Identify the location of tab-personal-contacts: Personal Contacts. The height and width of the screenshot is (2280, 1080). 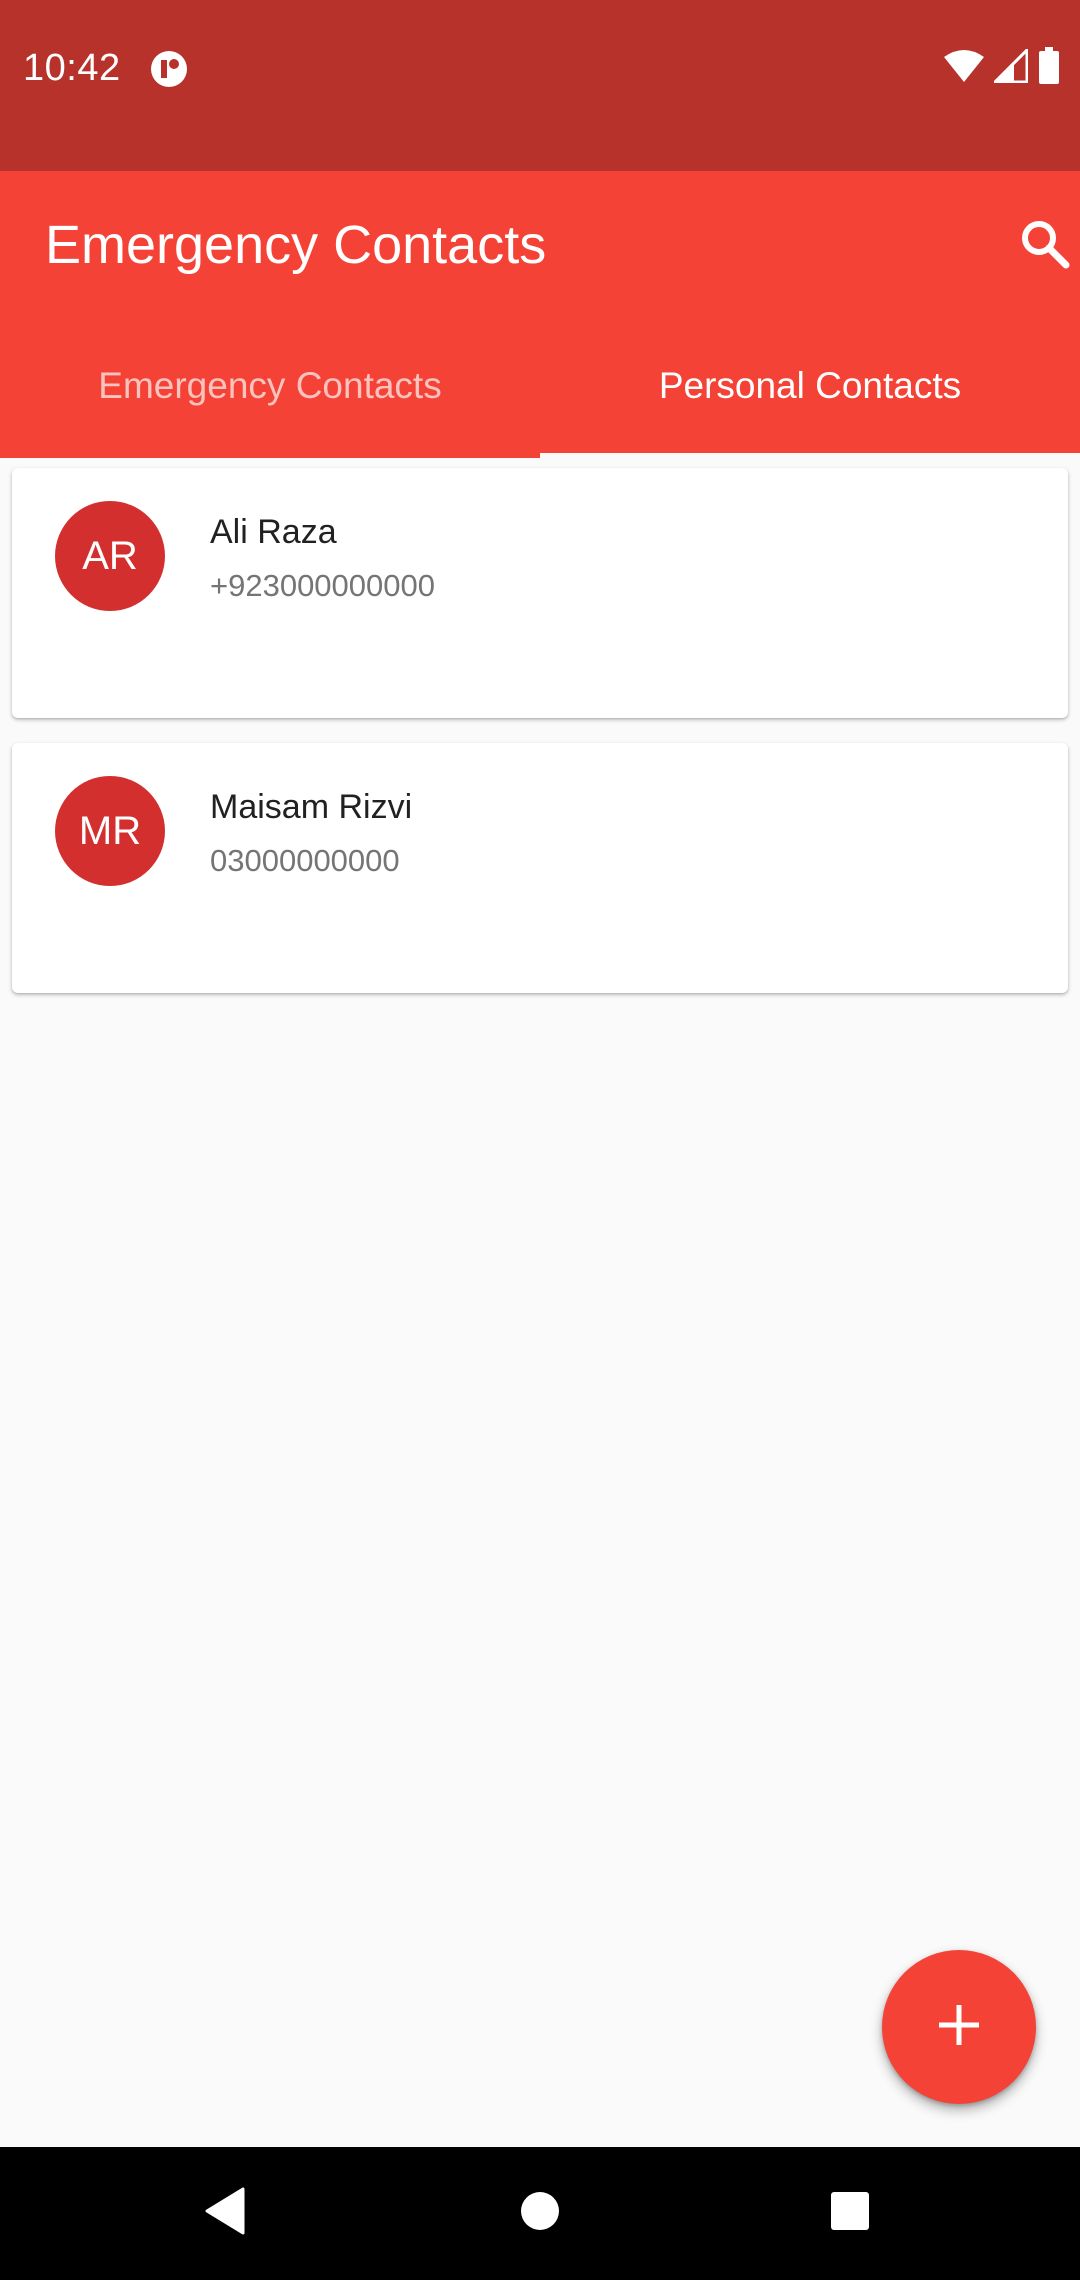
(810, 393).